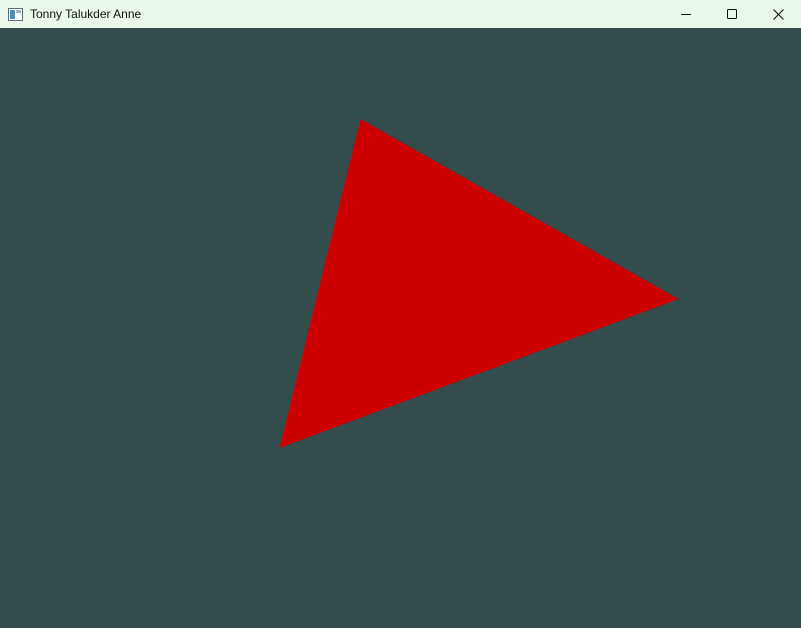  I want to click on maximize-button, so click(732, 14).